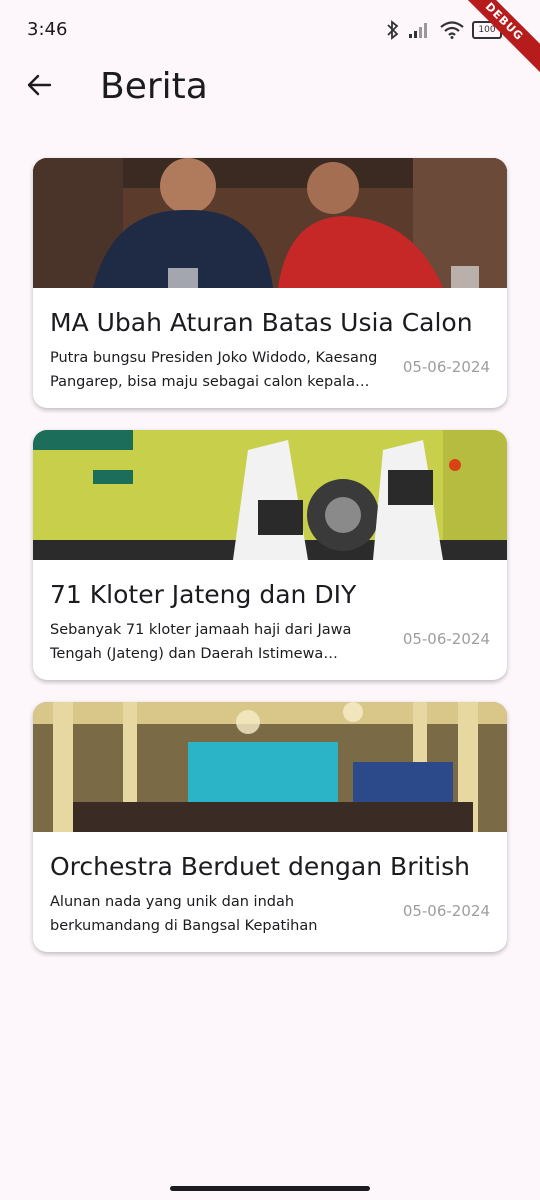 The width and height of the screenshot is (540, 1200). I want to click on arrow-back-icon, so click(39, 85).